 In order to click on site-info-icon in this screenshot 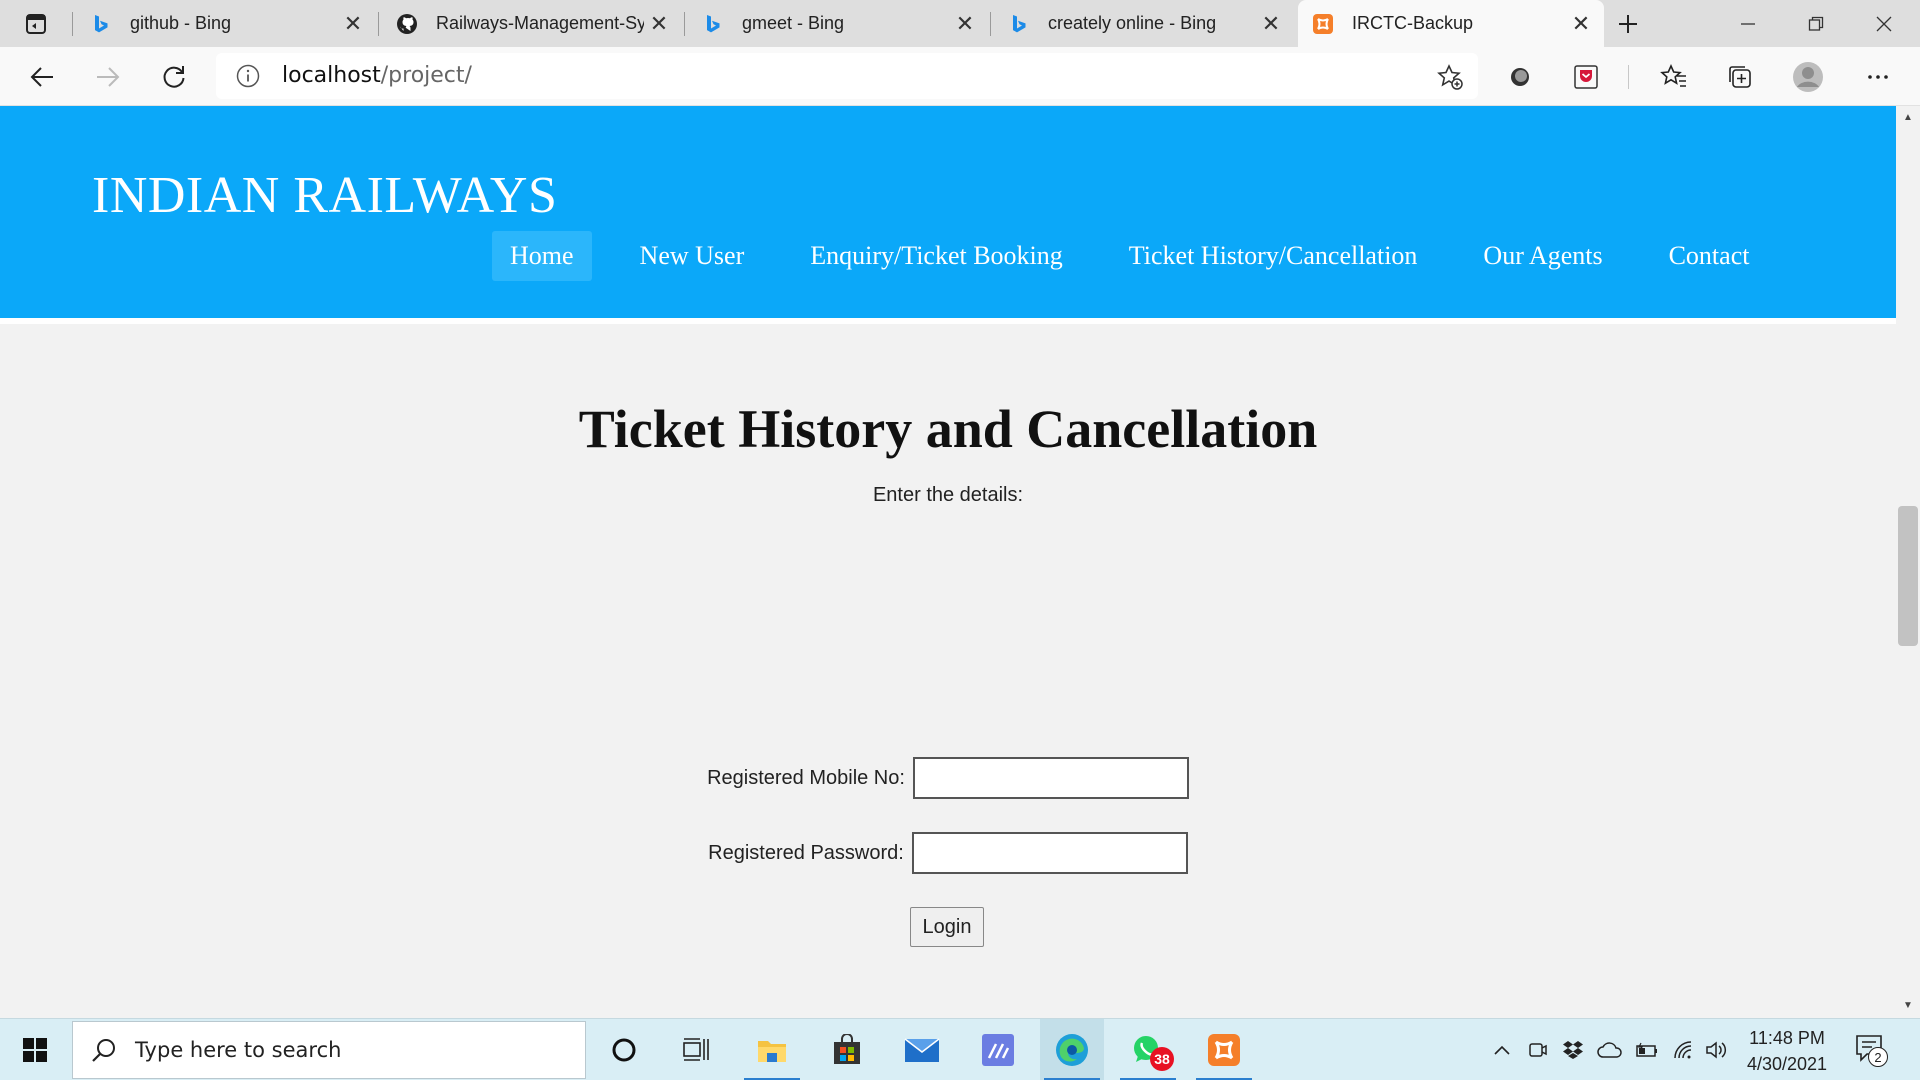, I will do `click(248, 76)`.